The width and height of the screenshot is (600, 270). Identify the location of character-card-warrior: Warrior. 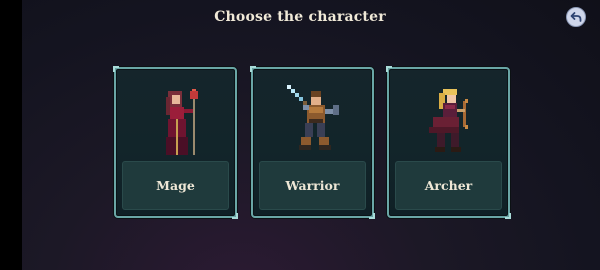
(312, 142).